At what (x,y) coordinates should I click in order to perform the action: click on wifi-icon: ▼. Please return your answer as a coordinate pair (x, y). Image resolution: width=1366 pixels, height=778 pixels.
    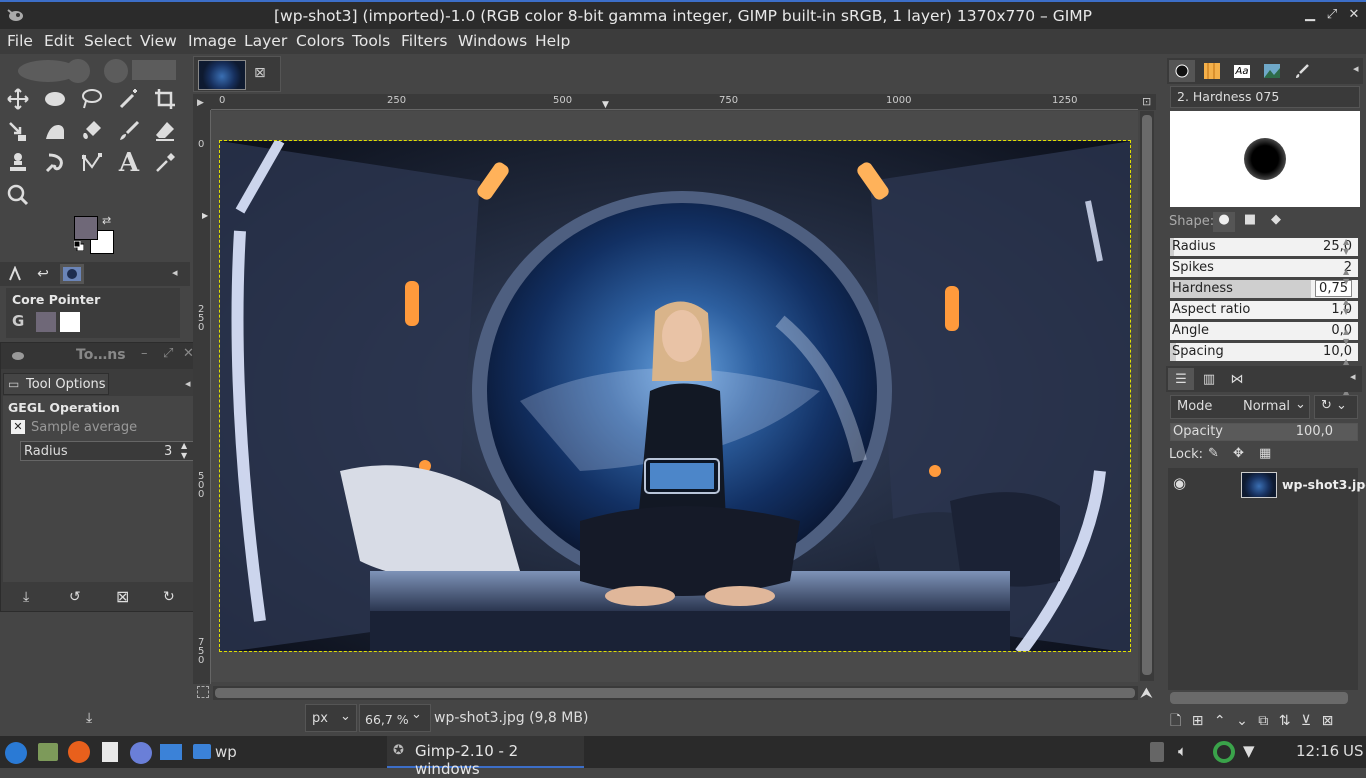
    Looking at the image, I should click on (1249, 751).